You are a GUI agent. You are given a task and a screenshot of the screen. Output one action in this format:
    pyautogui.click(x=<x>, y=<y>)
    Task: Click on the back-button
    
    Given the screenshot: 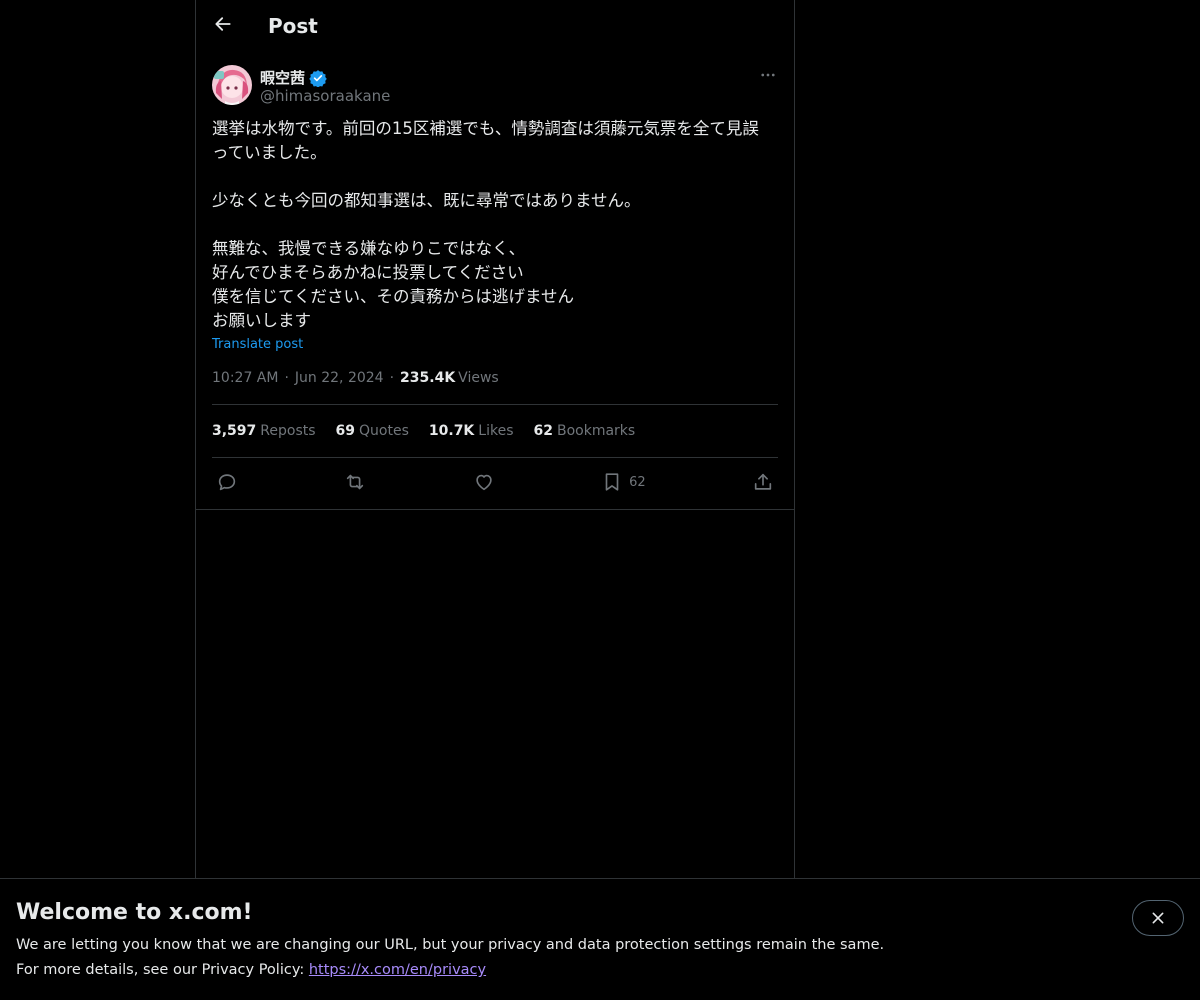 What is the action you would take?
    pyautogui.click(x=223, y=24)
    